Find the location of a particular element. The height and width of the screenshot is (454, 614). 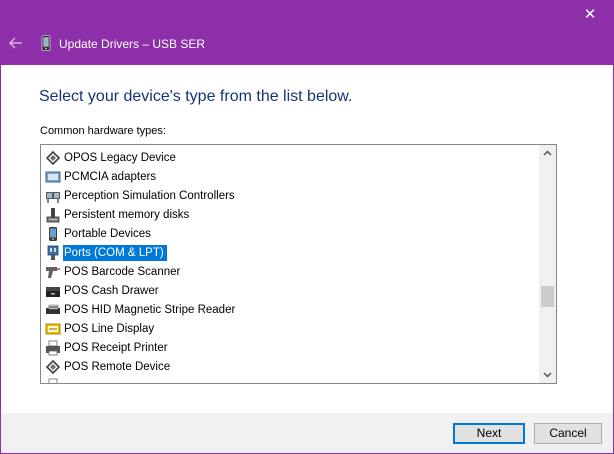

cash-drawer-icon is located at coordinates (53, 291).